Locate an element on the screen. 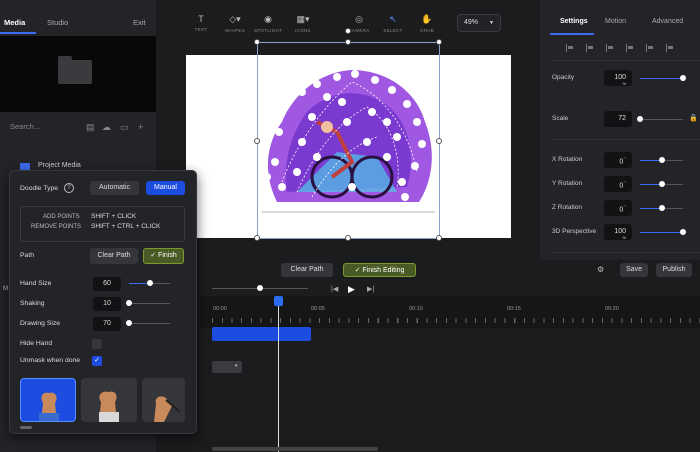 This screenshot has width=700, height=452. timeline-zoom-thumb is located at coordinates (260, 288).